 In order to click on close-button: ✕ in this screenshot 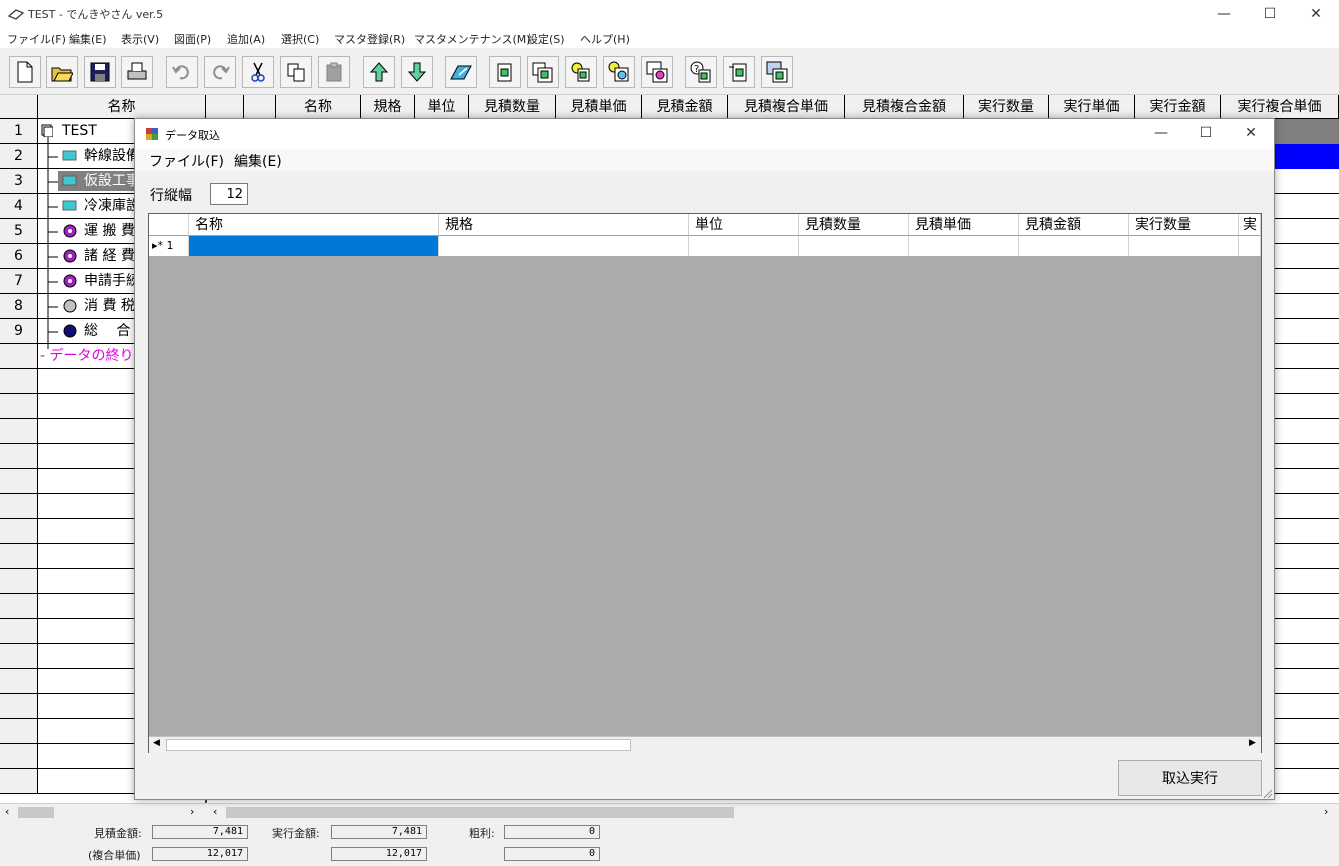, I will do `click(1316, 14)`.